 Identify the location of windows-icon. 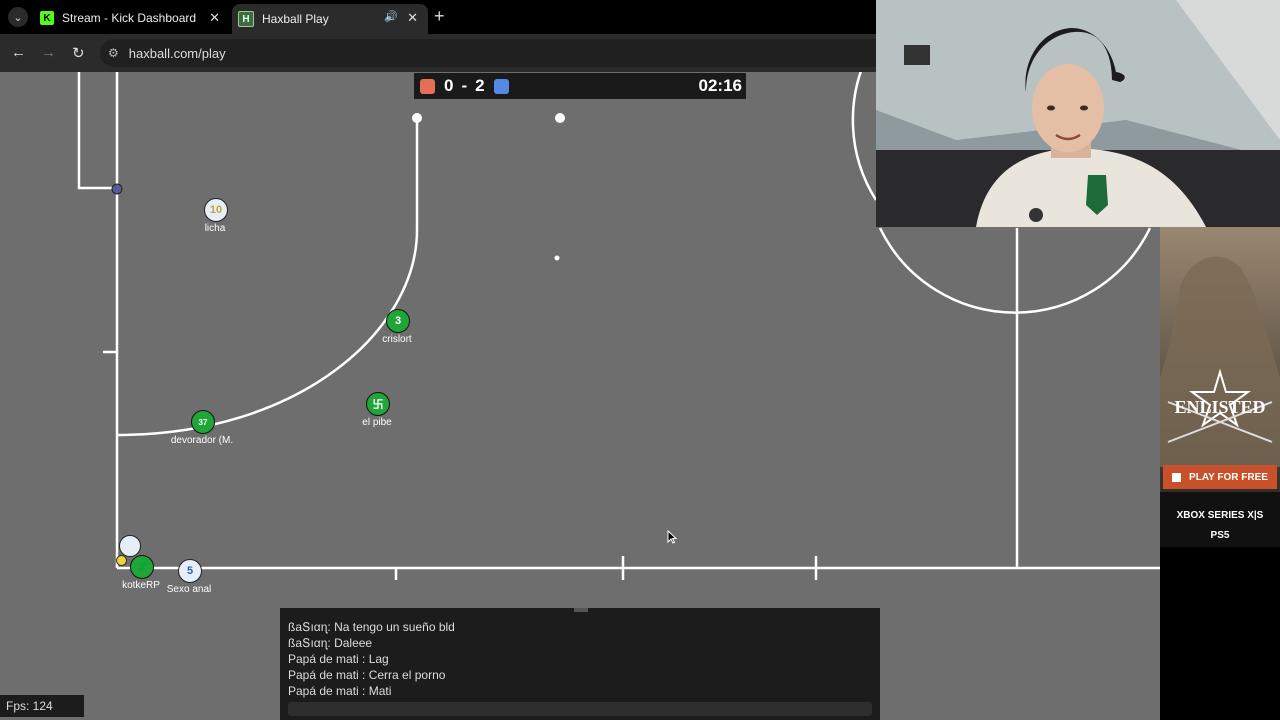
(1177, 477).